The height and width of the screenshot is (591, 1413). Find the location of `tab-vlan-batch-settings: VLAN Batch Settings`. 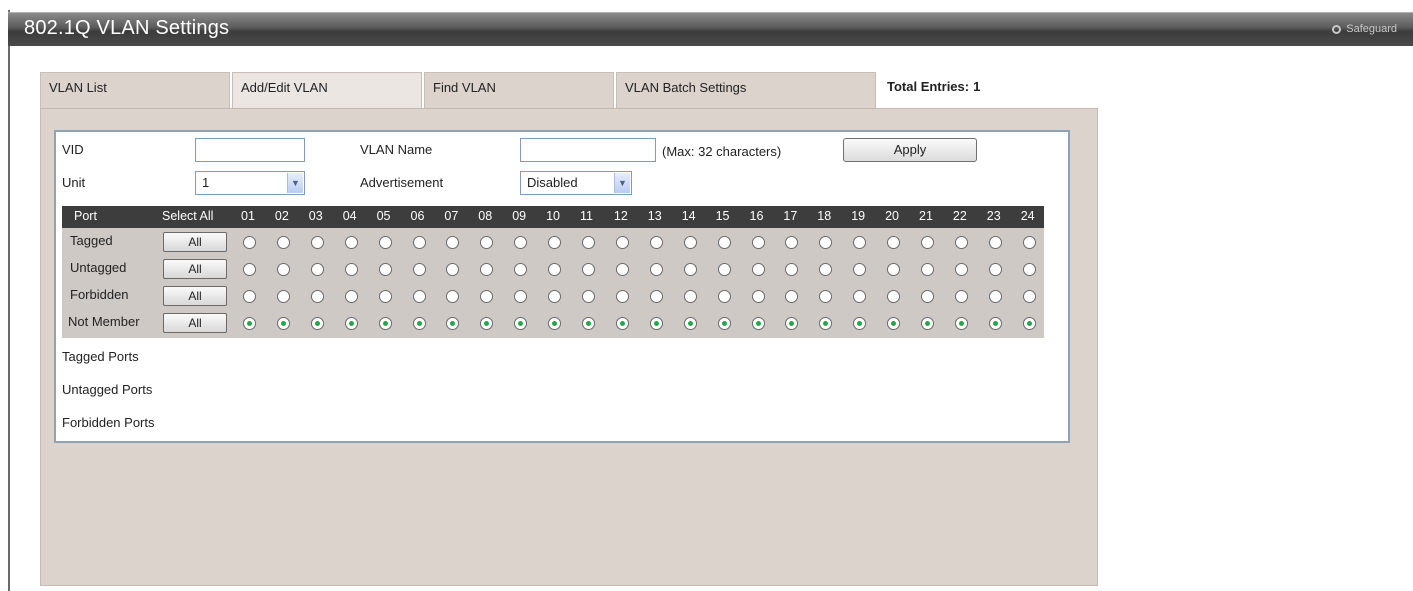

tab-vlan-batch-settings: VLAN Batch Settings is located at coordinates (746, 90).